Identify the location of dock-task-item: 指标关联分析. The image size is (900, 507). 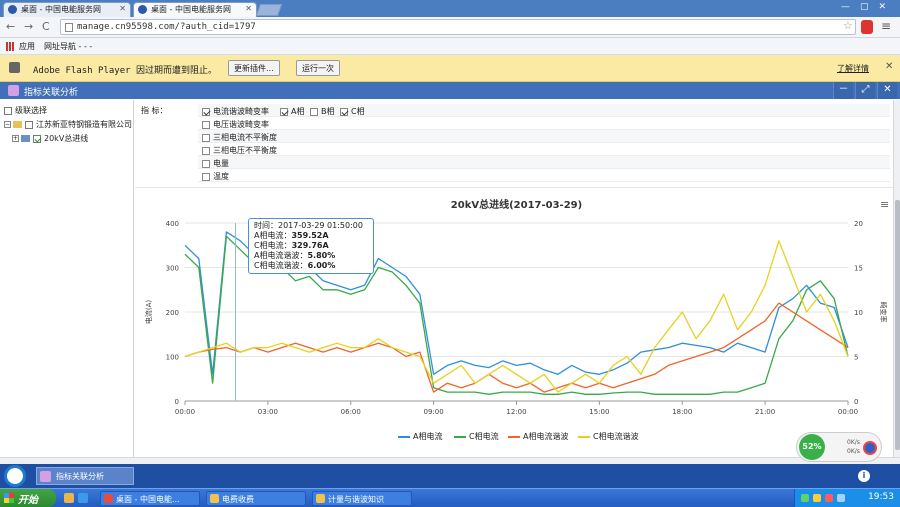
(85, 476).